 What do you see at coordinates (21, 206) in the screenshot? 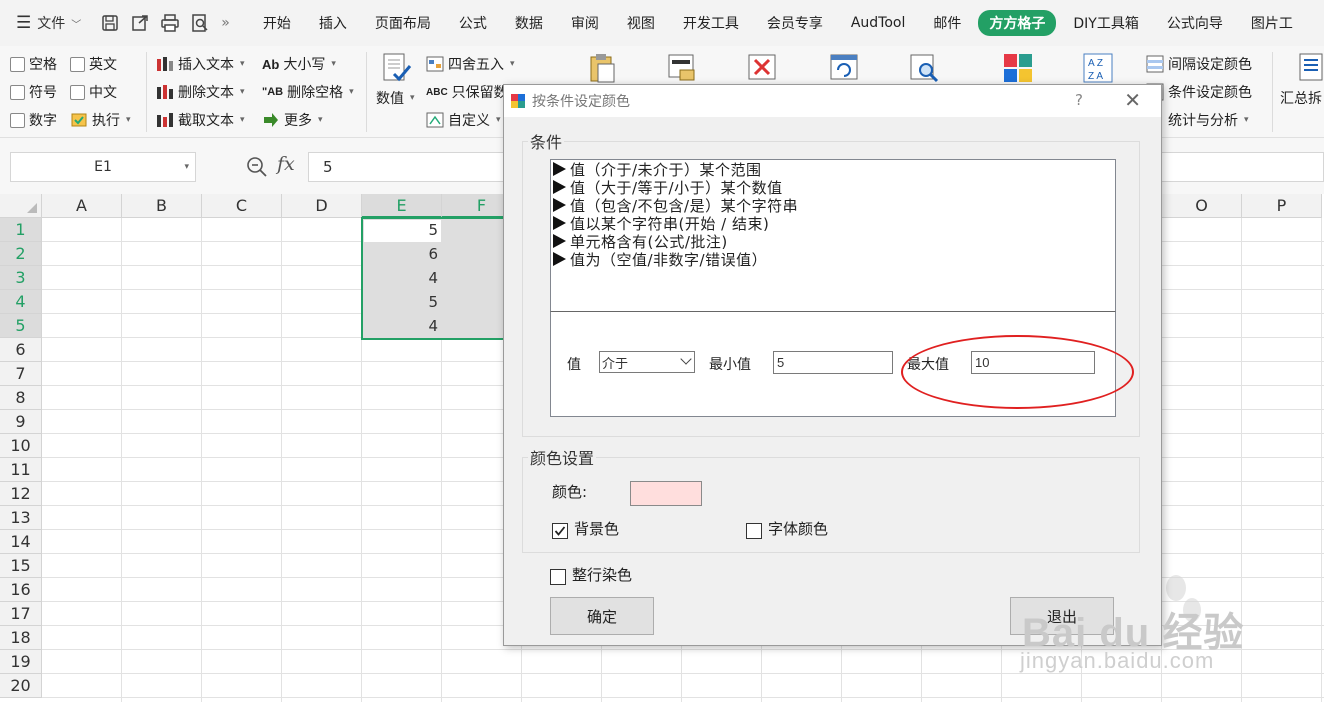
I see `select-all-corner` at bounding box center [21, 206].